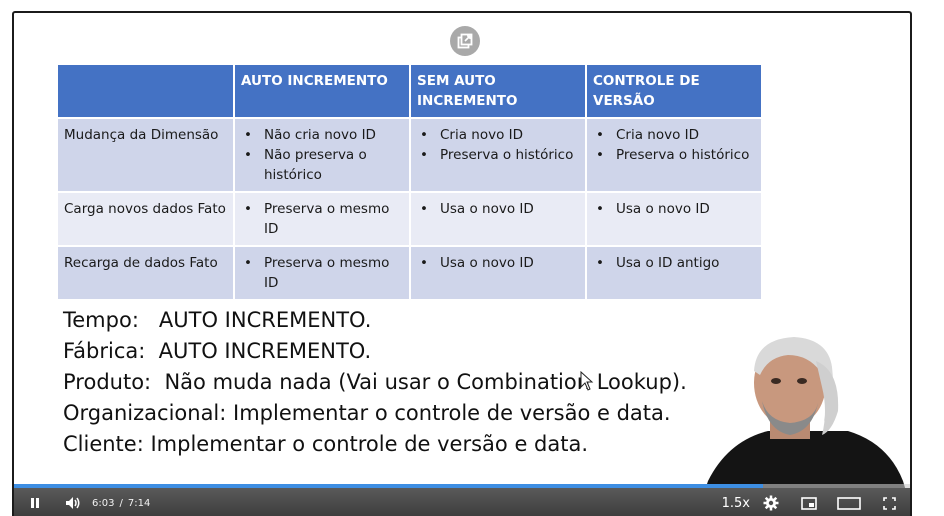 This screenshot has height=516, width=944. I want to click on current-time: 6:03, so click(103, 503).